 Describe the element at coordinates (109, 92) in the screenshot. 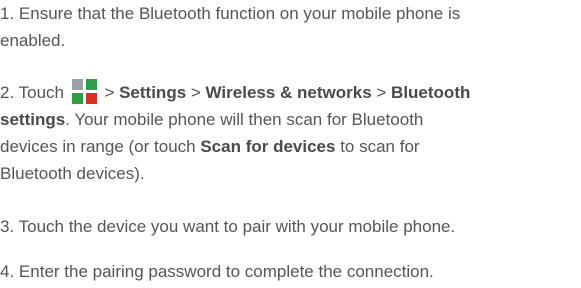

I see `step-2-sep-1: >` at that location.